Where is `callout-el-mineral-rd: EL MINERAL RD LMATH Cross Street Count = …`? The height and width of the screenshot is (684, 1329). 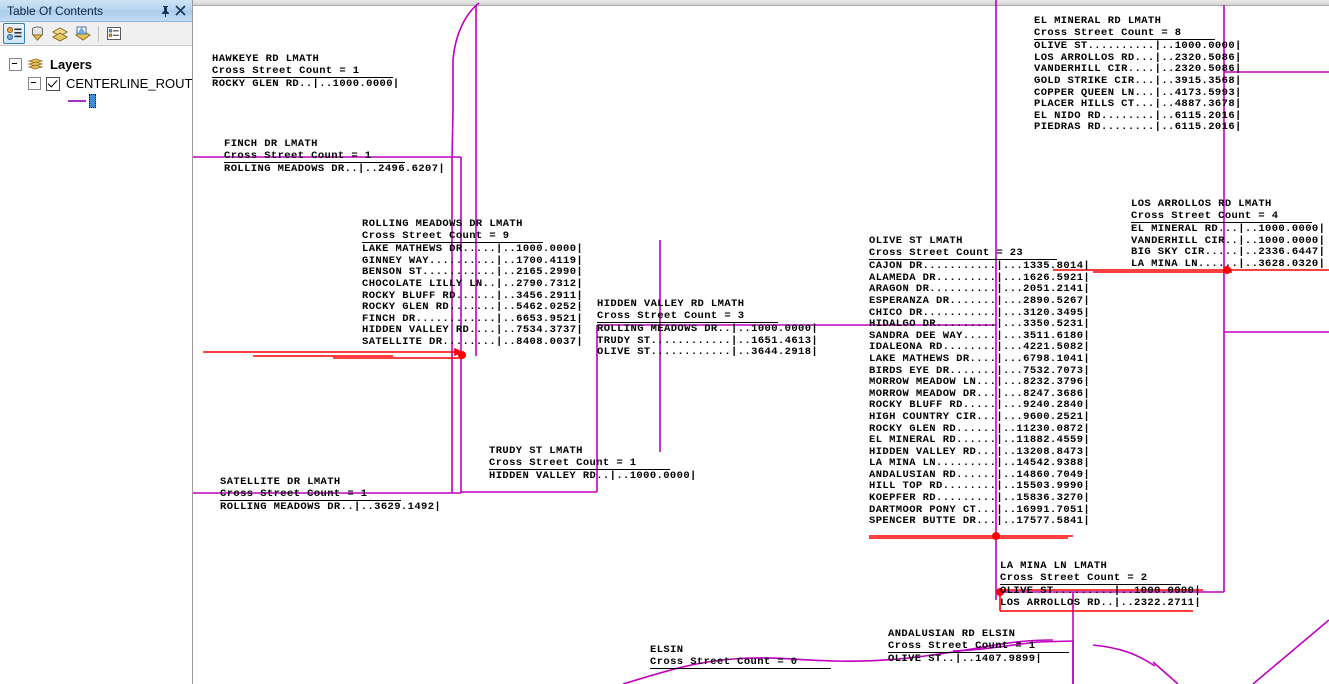 callout-el-mineral-rd: EL MINERAL RD LMATH Cross Street Count = … is located at coordinates (1138, 74).